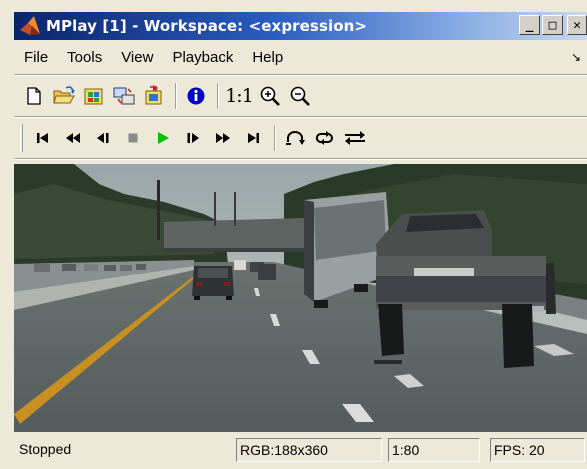 This screenshot has height=469, width=587. I want to click on export-icon, so click(154, 96).